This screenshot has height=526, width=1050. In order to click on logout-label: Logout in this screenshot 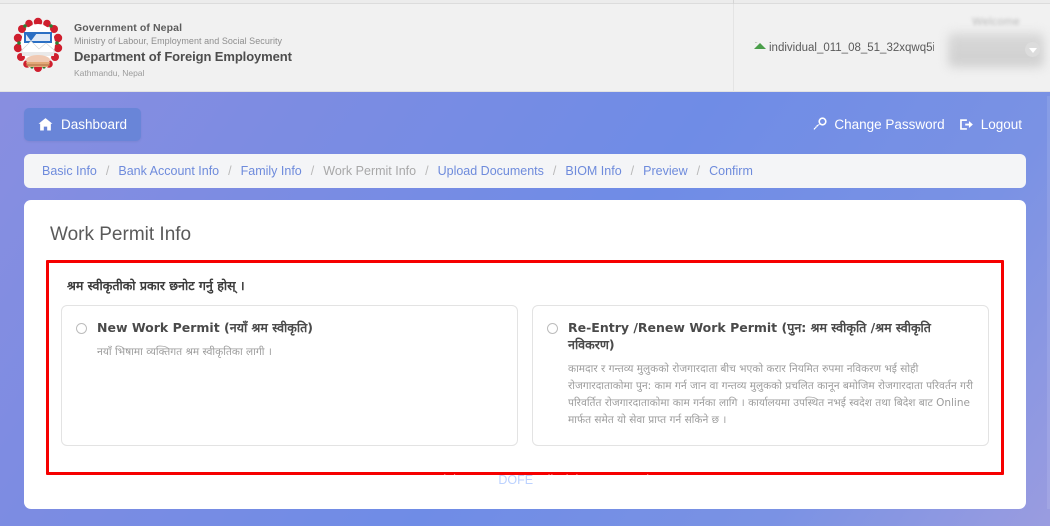, I will do `click(1001, 124)`.